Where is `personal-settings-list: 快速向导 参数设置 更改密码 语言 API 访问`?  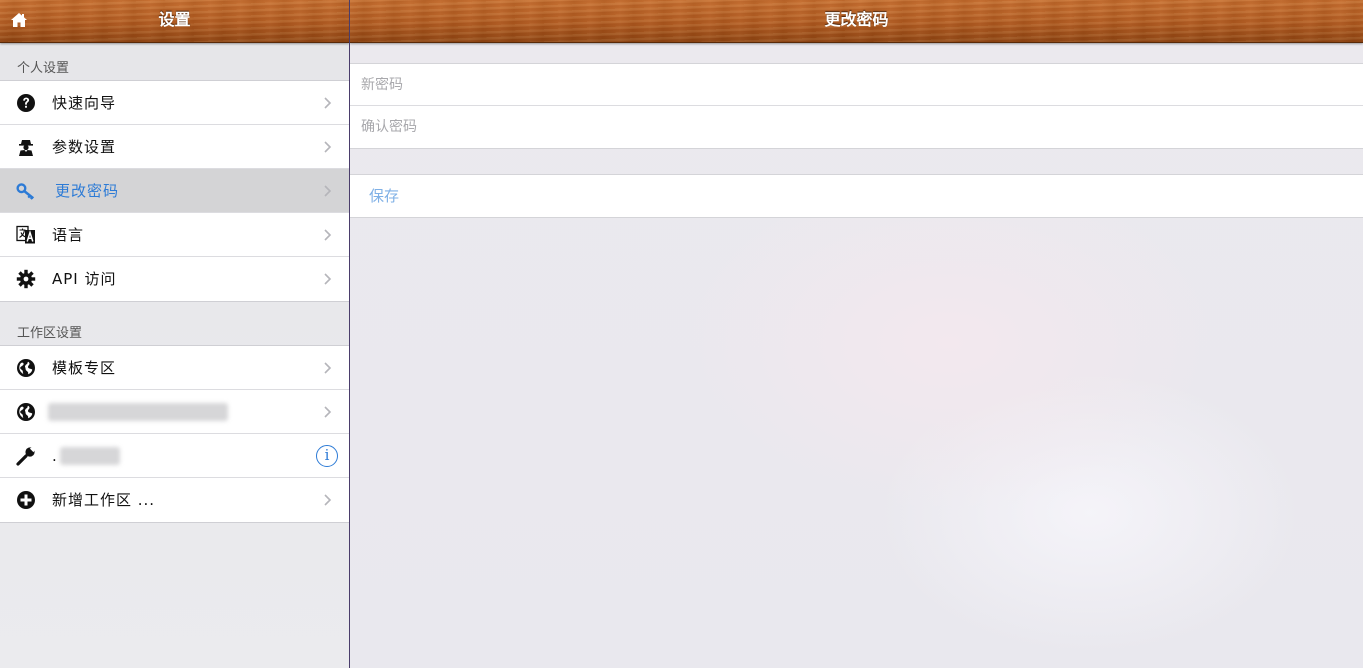 personal-settings-list: 快速向导 参数设置 更改密码 语言 API 访问 is located at coordinates (174, 191).